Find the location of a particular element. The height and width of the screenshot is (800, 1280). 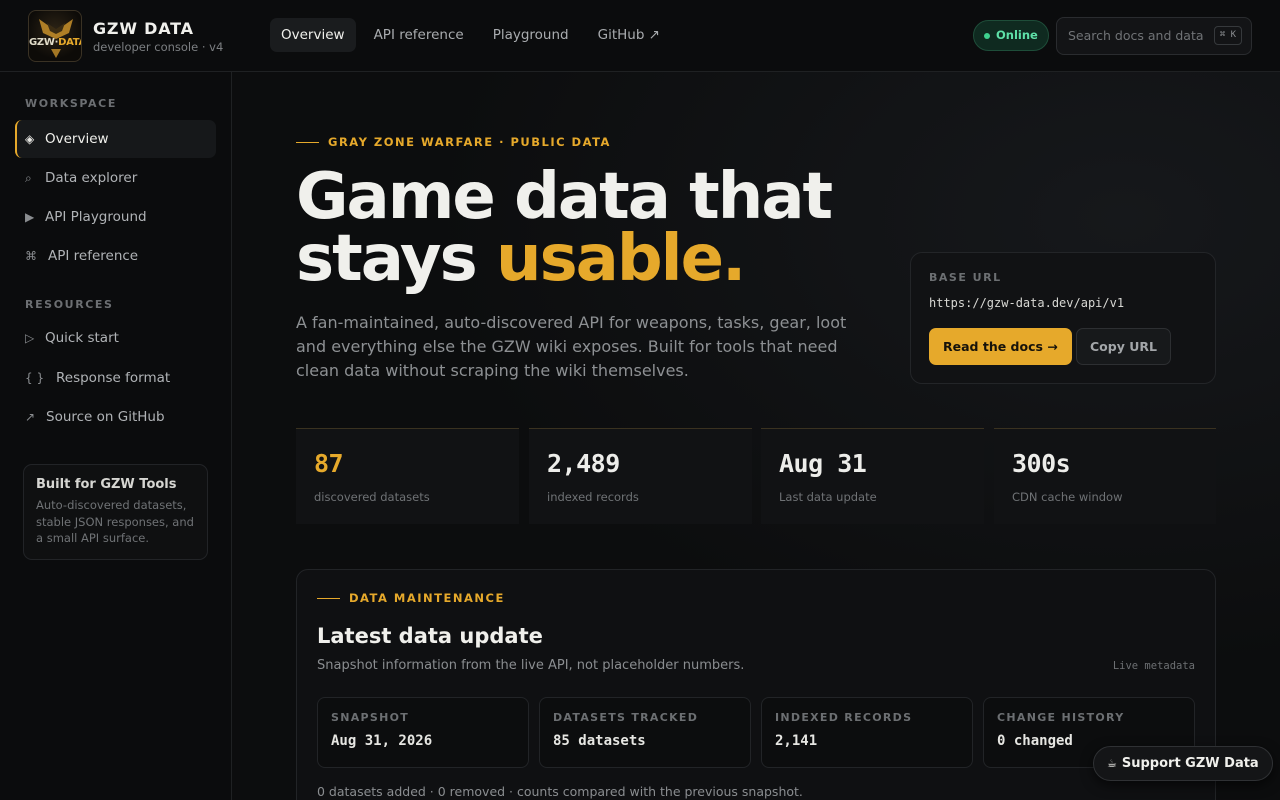

stat-value: Aug 31 is located at coordinates (823, 463).